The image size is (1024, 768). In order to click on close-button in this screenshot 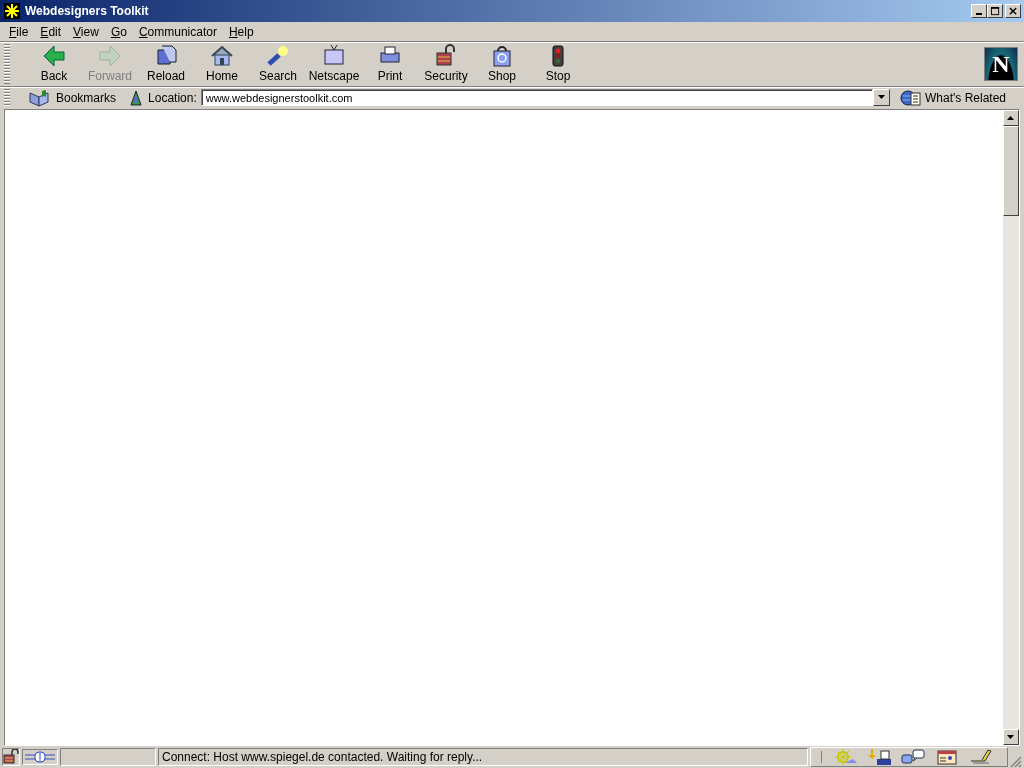, I will do `click(1013, 11)`.